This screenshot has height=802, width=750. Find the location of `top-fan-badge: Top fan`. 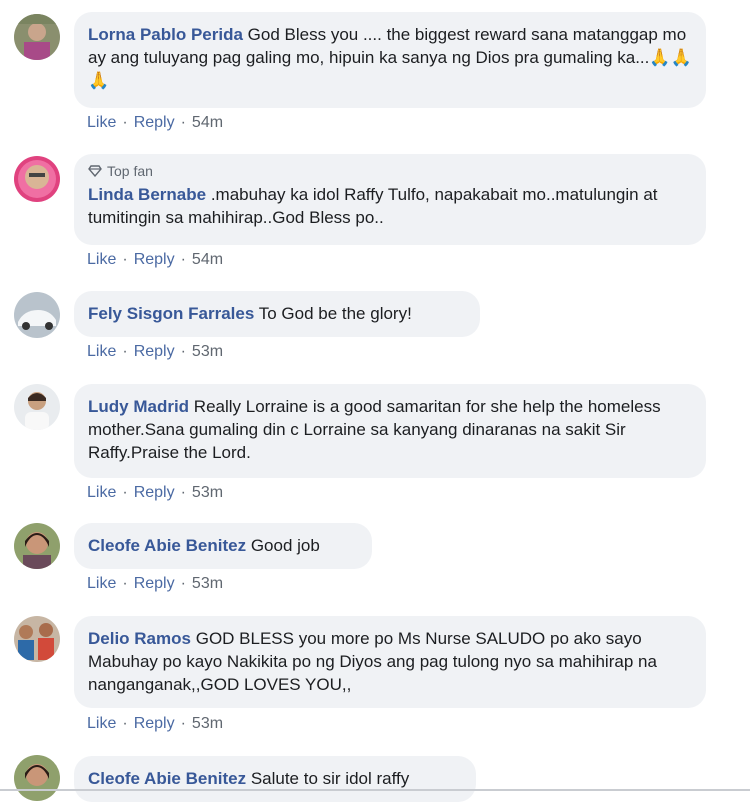

top-fan-badge: Top fan is located at coordinates (390, 171).